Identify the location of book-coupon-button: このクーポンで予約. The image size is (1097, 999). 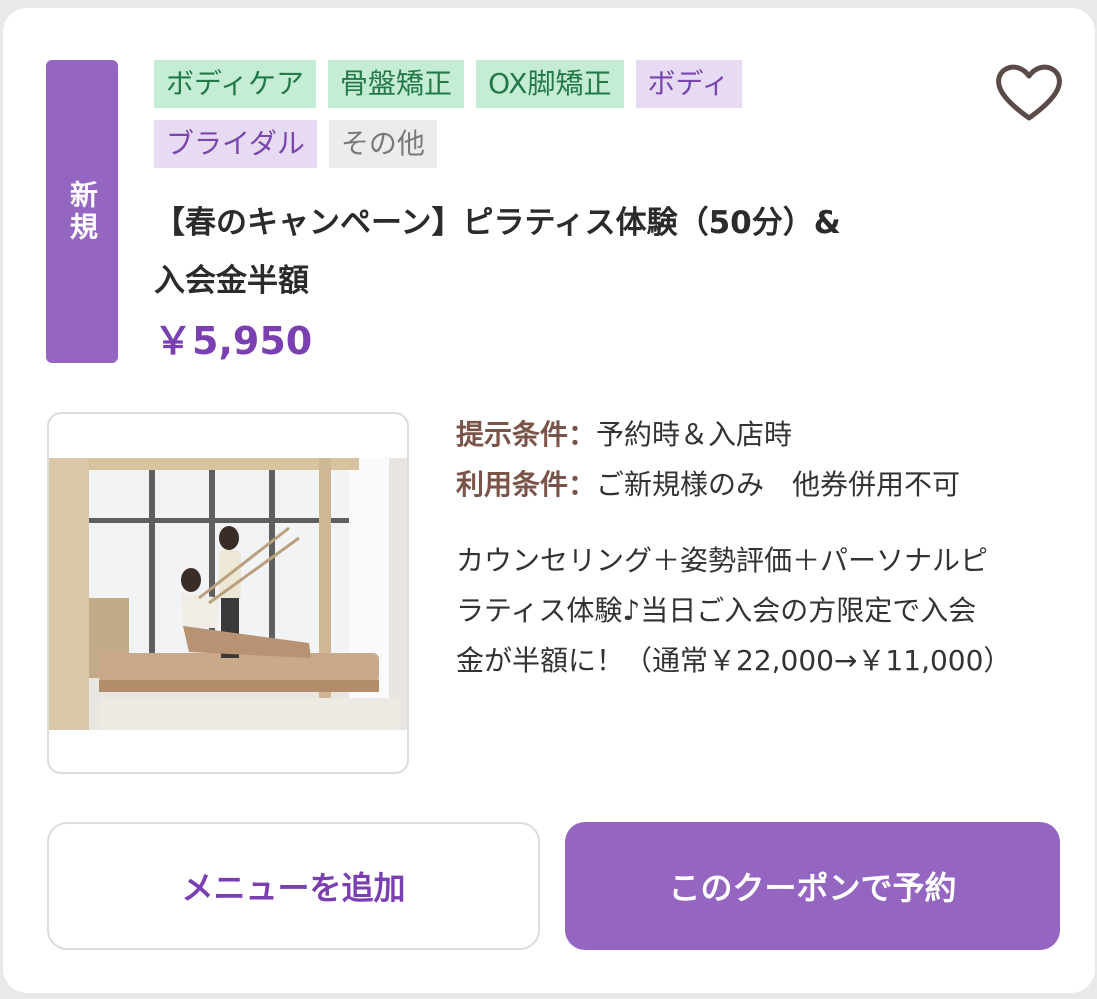
(812, 886).